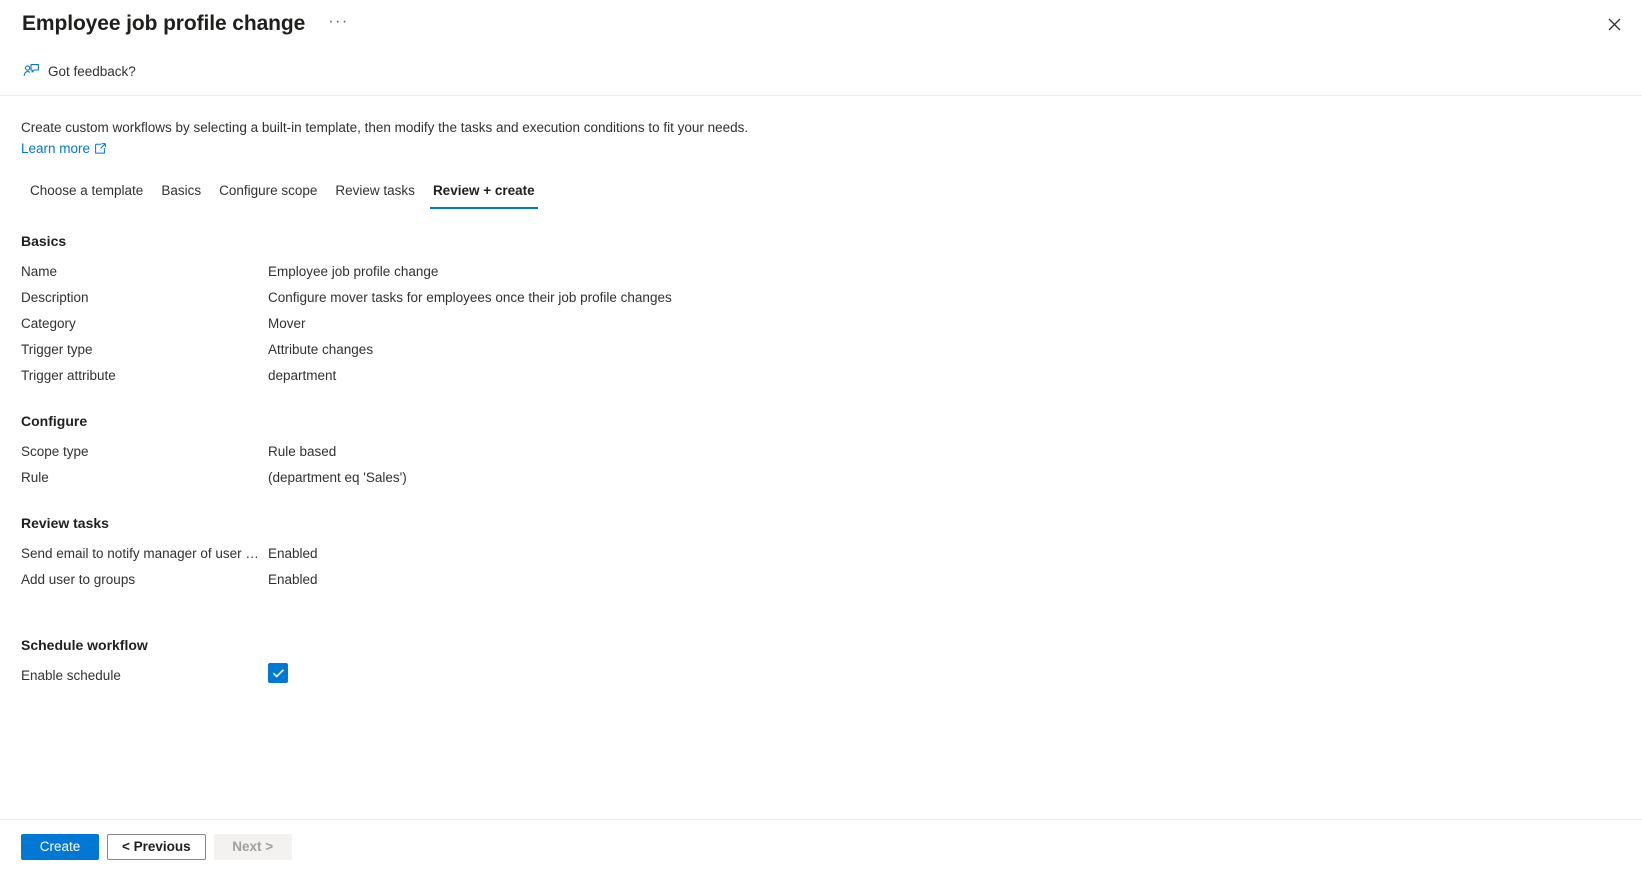 This screenshot has width=1642, height=876. What do you see at coordinates (48, 323) in the screenshot?
I see `row-label: Category` at bounding box center [48, 323].